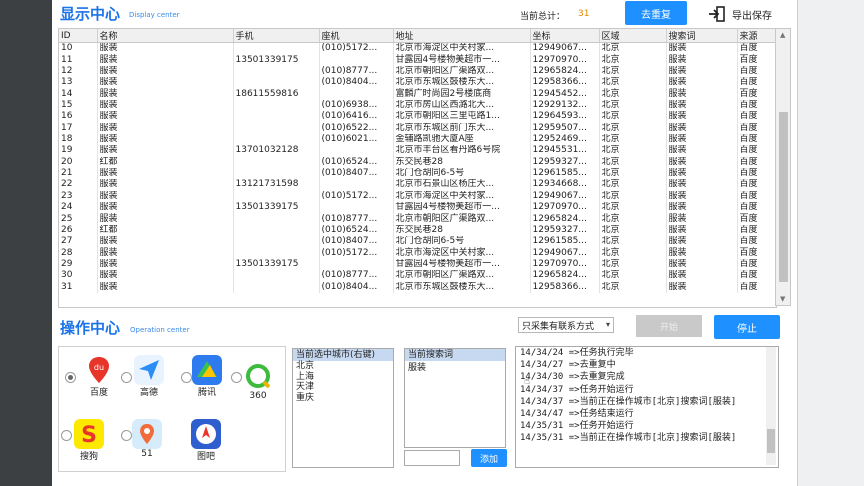 Image resolution: width=864 pixels, height=486 pixels. I want to click on log-line: 14/34/27 =>去重复中, so click(568, 365).